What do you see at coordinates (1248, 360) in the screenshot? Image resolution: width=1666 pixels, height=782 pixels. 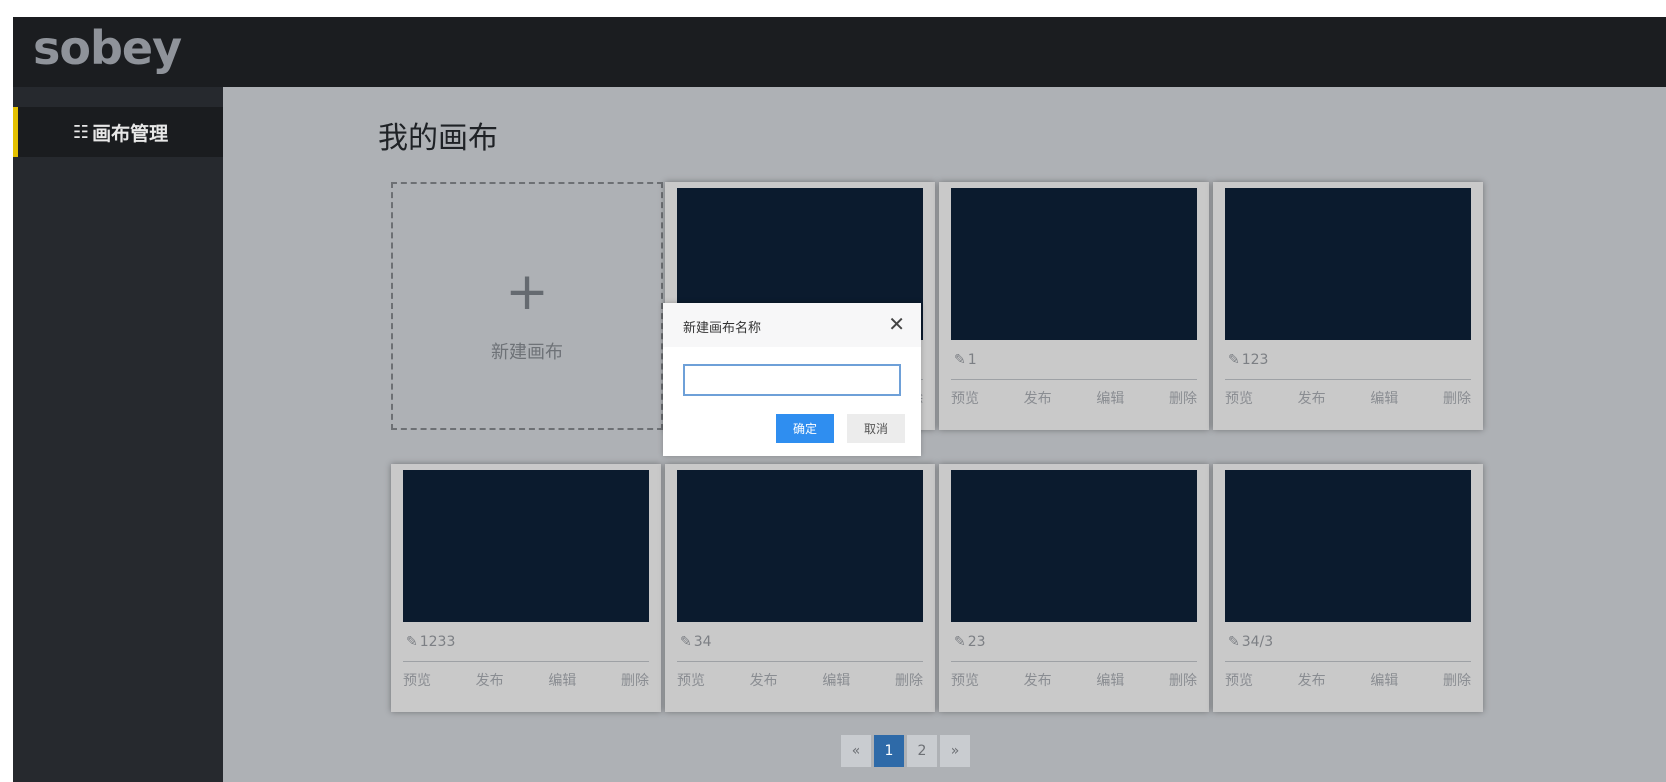 I see `canvas-name: ✎ 123` at bounding box center [1248, 360].